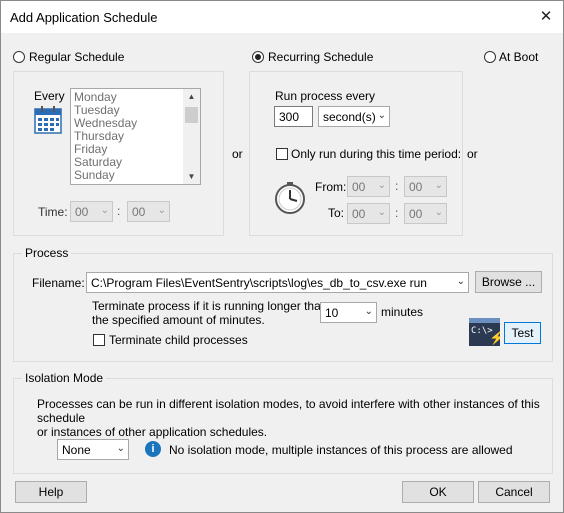 This screenshot has width=564, height=513. Describe the element at coordinates (425, 186) in the screenshot. I see `from-minute-select: 00 ⌄` at that location.